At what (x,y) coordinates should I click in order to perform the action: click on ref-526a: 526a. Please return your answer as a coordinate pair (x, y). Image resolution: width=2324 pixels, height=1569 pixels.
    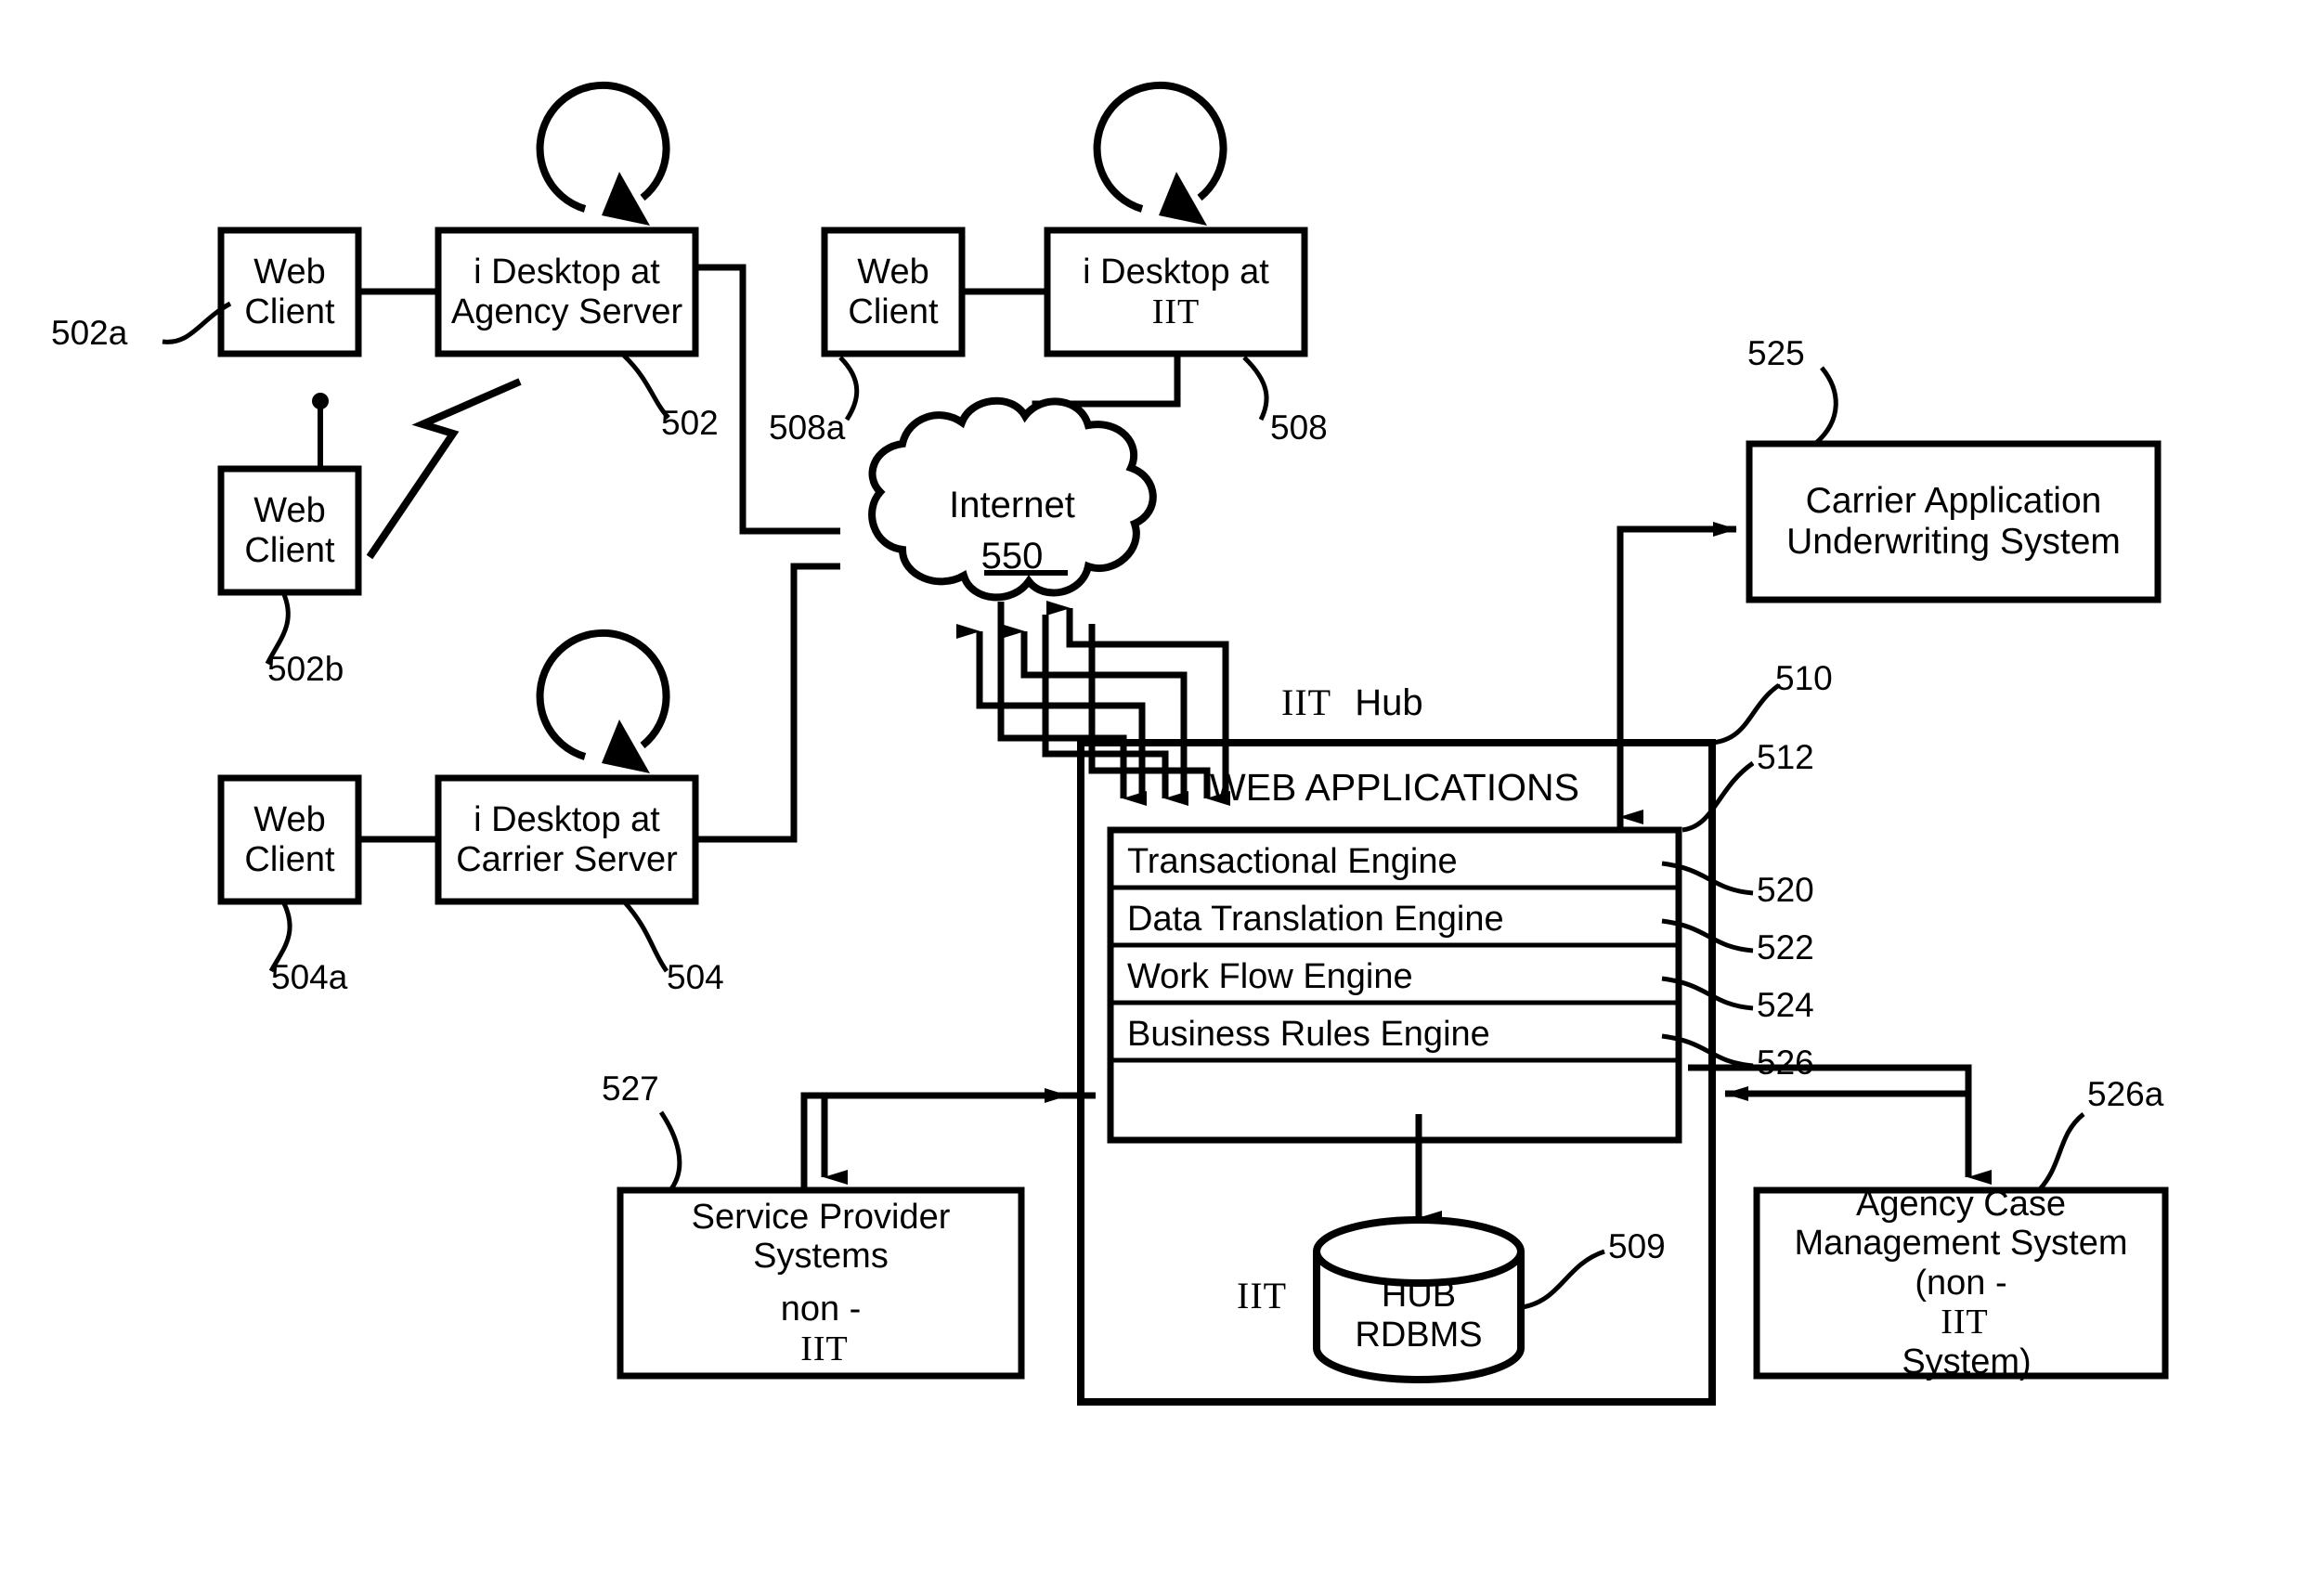
    Looking at the image, I should click on (2125, 1094).